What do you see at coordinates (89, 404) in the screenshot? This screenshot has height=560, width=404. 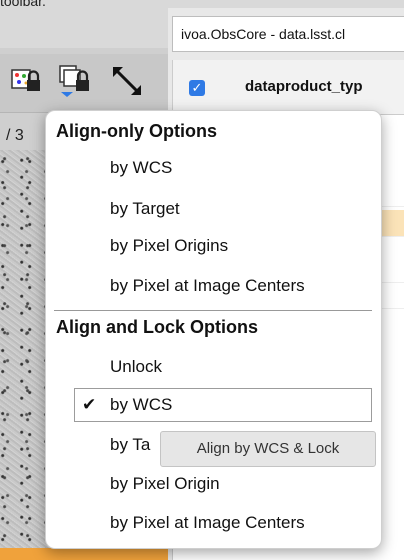 I see `checkmark-icon: ✔` at bounding box center [89, 404].